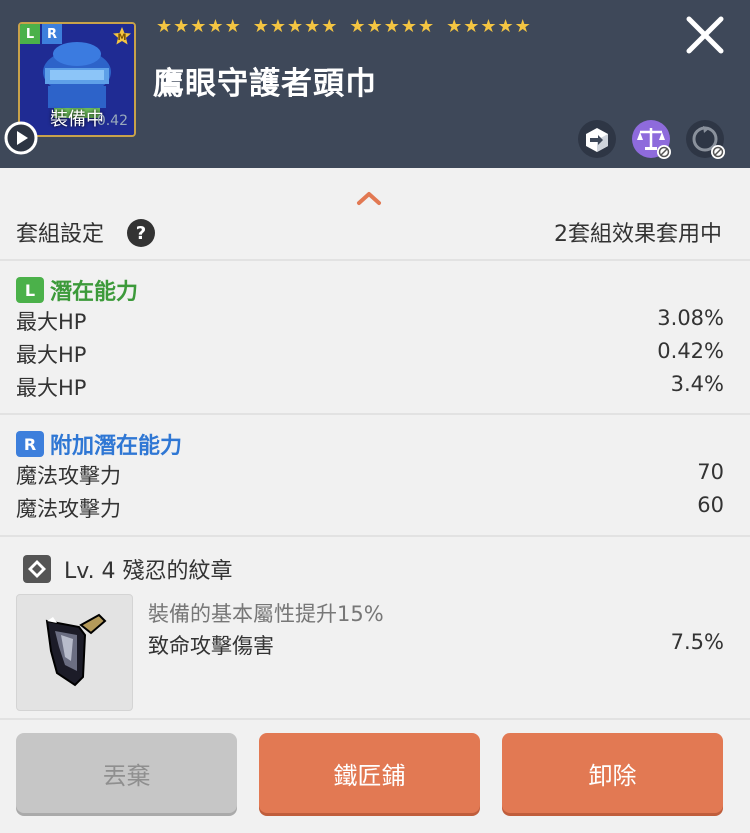 The image size is (750, 833). Describe the element at coordinates (690, 318) in the screenshot. I see `stat-value: 3.08%` at that location.